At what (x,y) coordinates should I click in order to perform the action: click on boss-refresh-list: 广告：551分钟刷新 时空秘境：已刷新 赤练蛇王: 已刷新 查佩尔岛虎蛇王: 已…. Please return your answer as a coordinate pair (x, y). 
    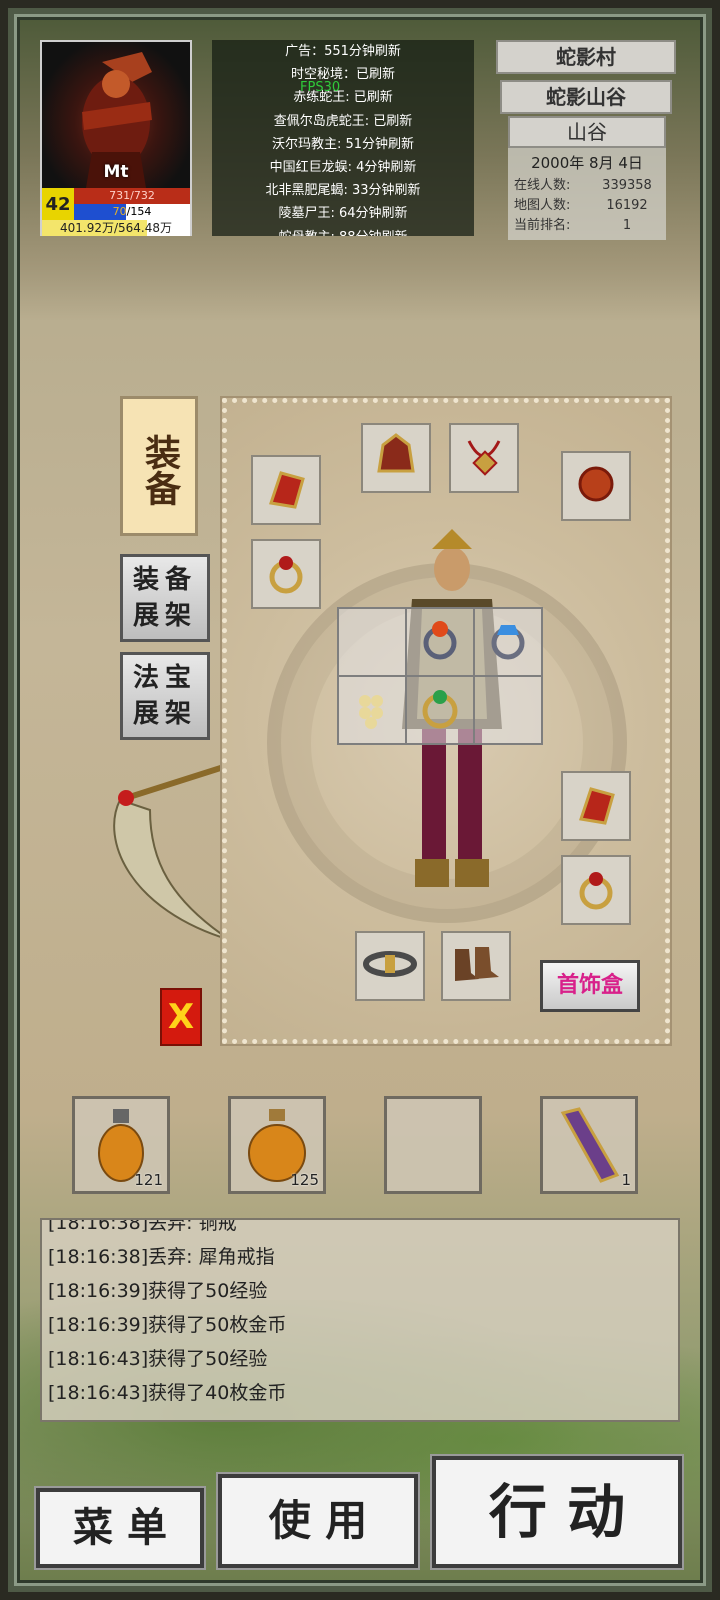
    Looking at the image, I should click on (343, 138).